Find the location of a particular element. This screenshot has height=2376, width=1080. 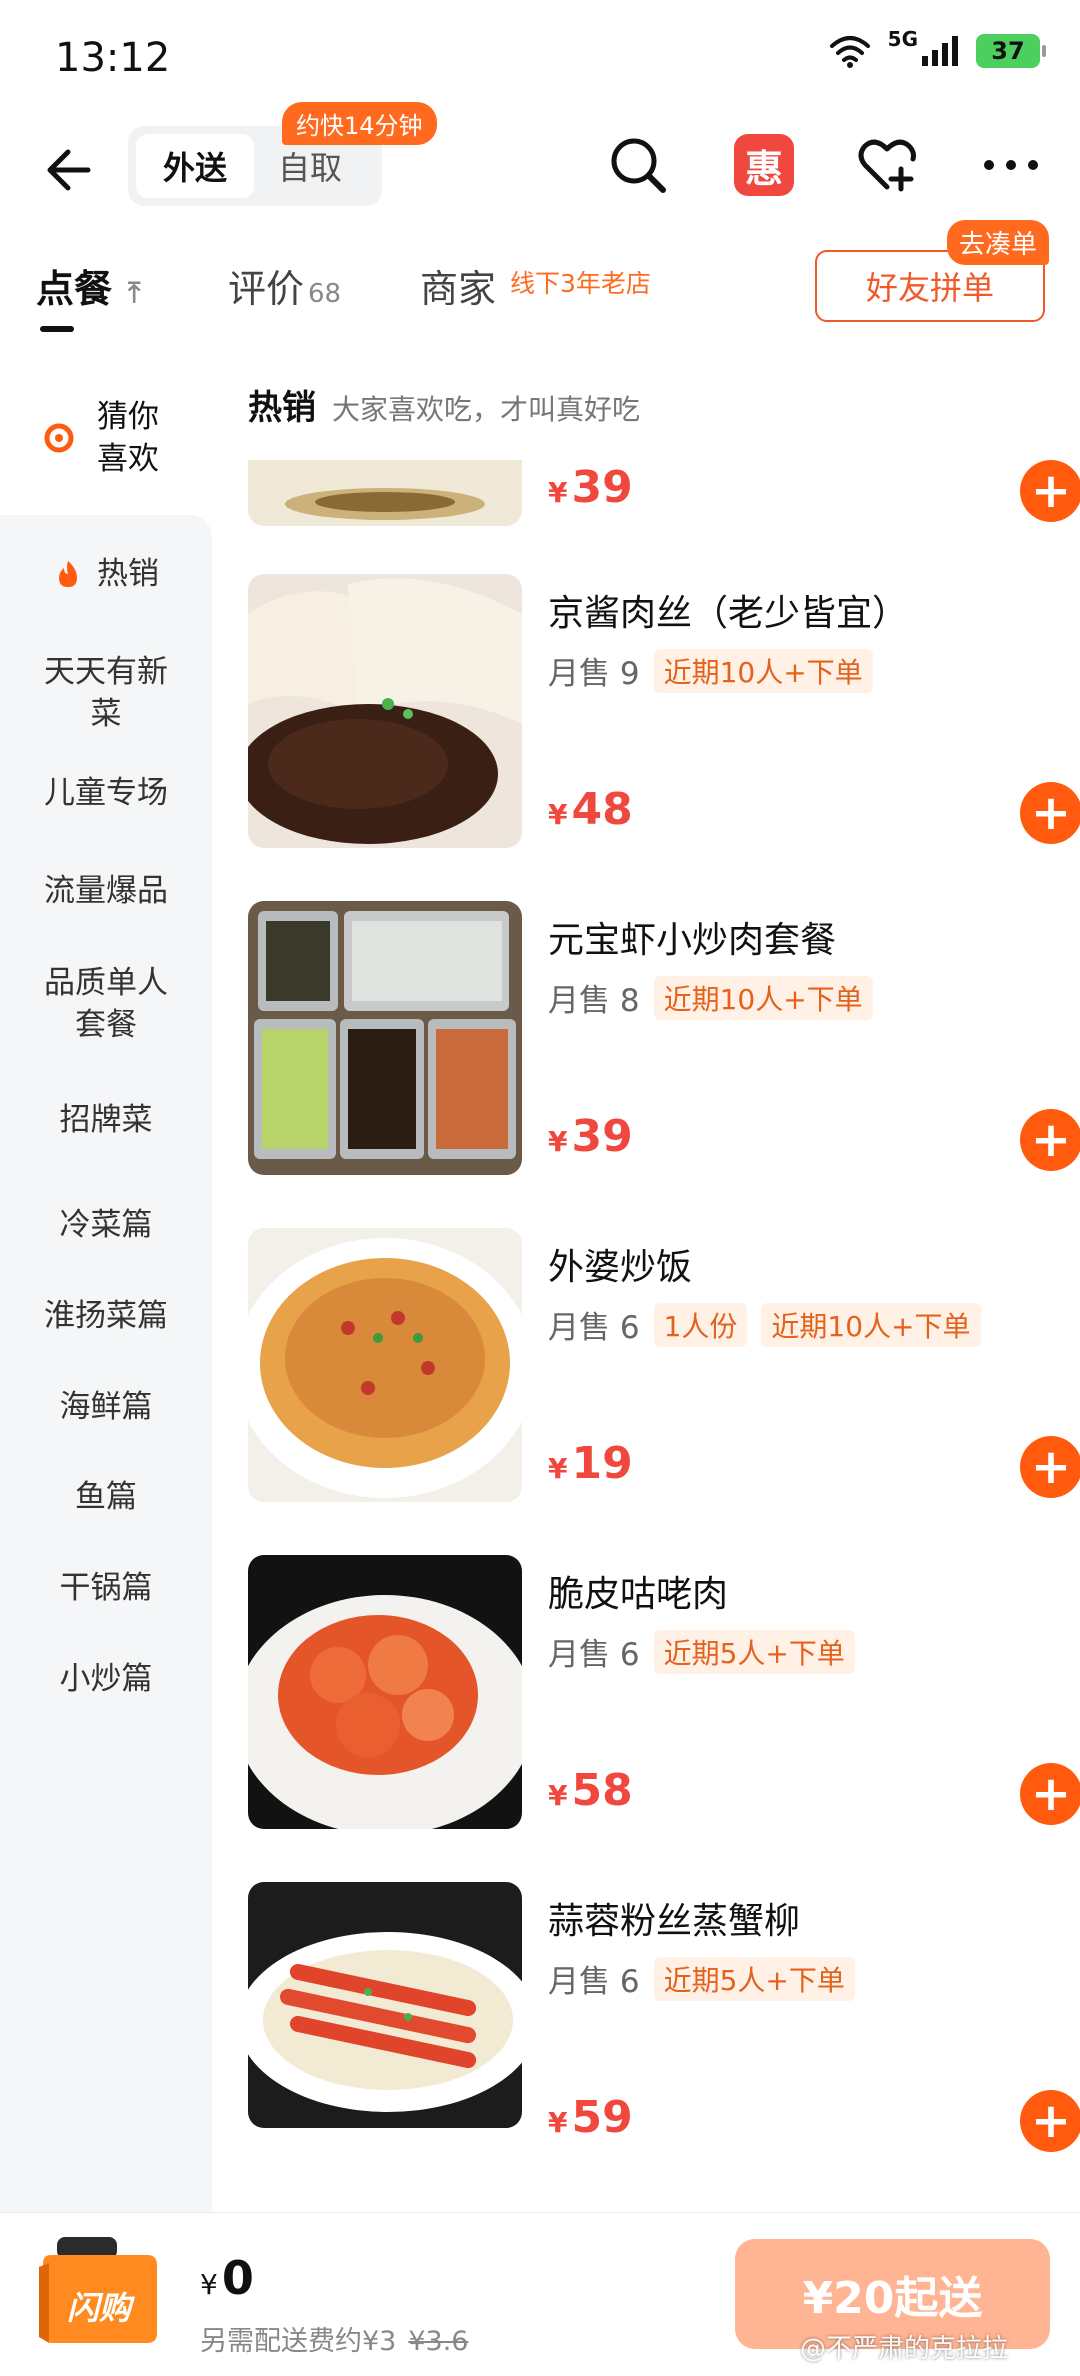

sidebar-item-huaiyang: 淮扬菜篇 is located at coordinates (106, 1316).